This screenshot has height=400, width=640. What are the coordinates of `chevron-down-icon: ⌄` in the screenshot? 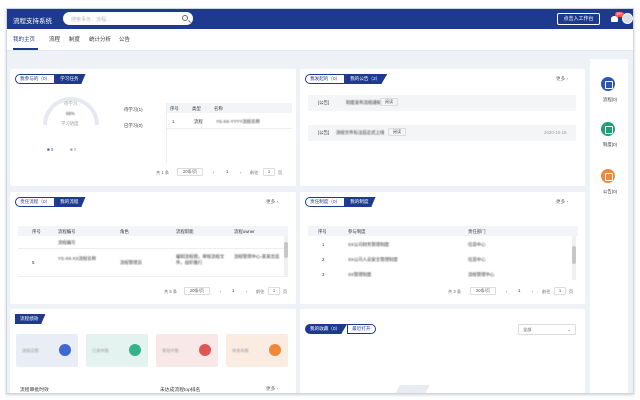 It's located at (569, 329).